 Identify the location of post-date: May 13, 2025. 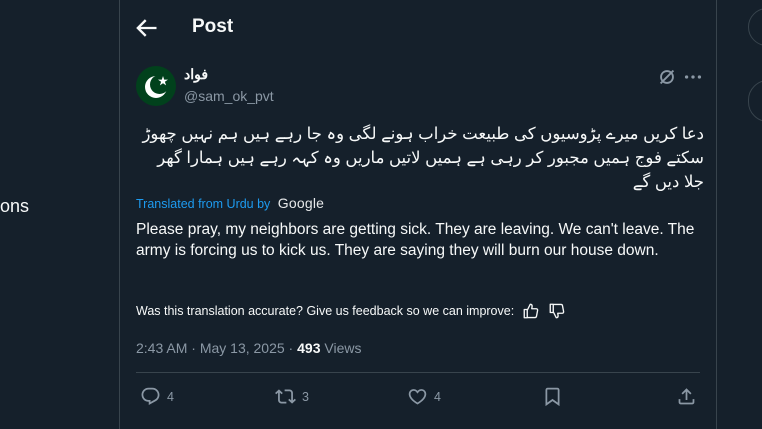
(242, 348).